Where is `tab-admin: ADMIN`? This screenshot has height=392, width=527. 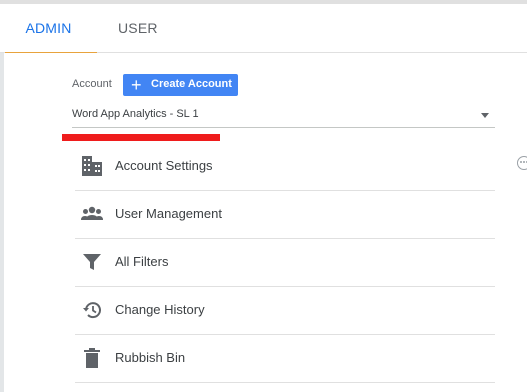
tab-admin: ADMIN is located at coordinates (48, 29).